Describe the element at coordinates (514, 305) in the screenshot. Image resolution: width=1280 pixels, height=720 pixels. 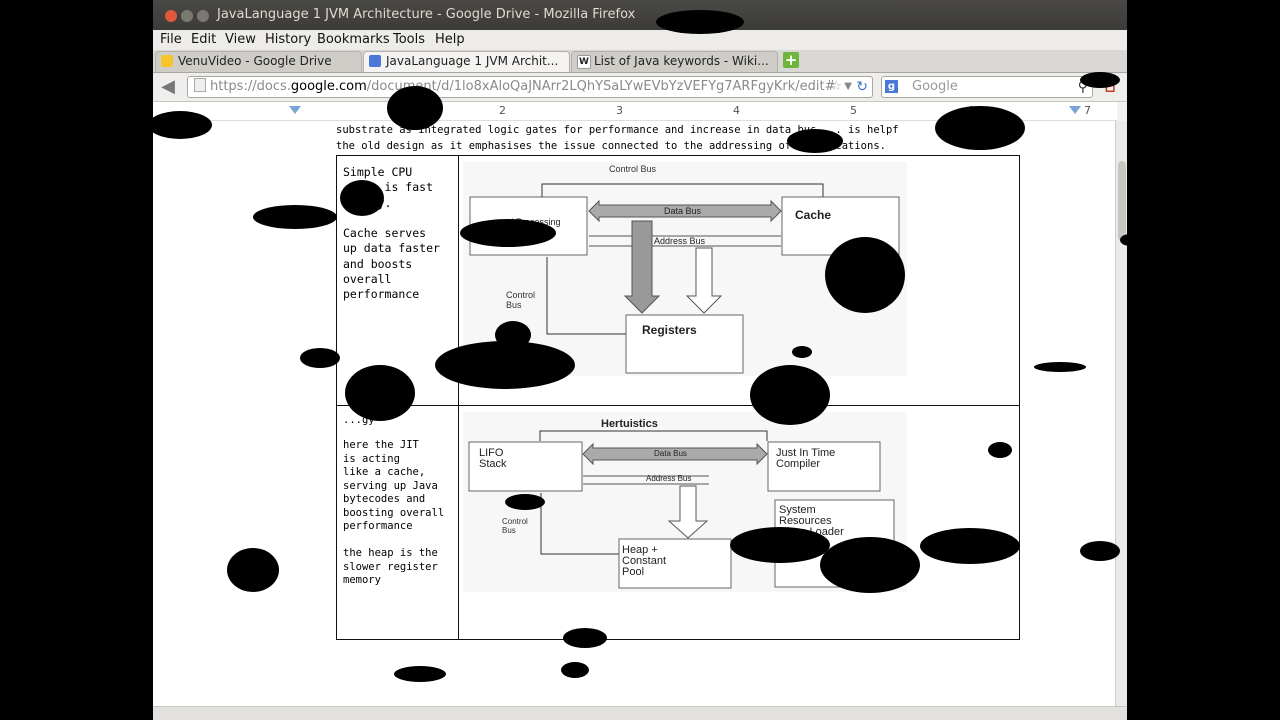
I see `control-bus-left-label: Bus` at that location.